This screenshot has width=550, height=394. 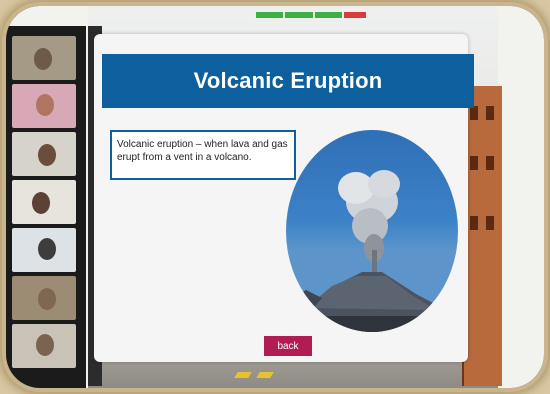 What do you see at coordinates (482, 236) in the screenshot?
I see `brick-building` at bounding box center [482, 236].